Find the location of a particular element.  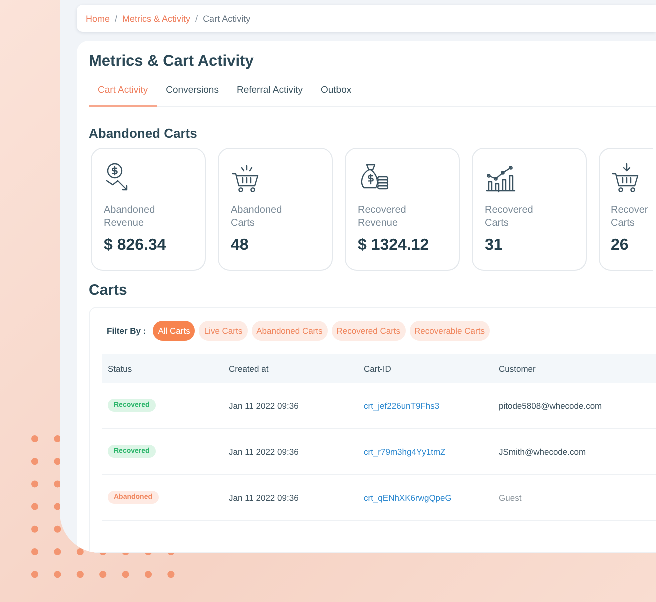

filter-chip: Recoverable Carts is located at coordinates (450, 331).